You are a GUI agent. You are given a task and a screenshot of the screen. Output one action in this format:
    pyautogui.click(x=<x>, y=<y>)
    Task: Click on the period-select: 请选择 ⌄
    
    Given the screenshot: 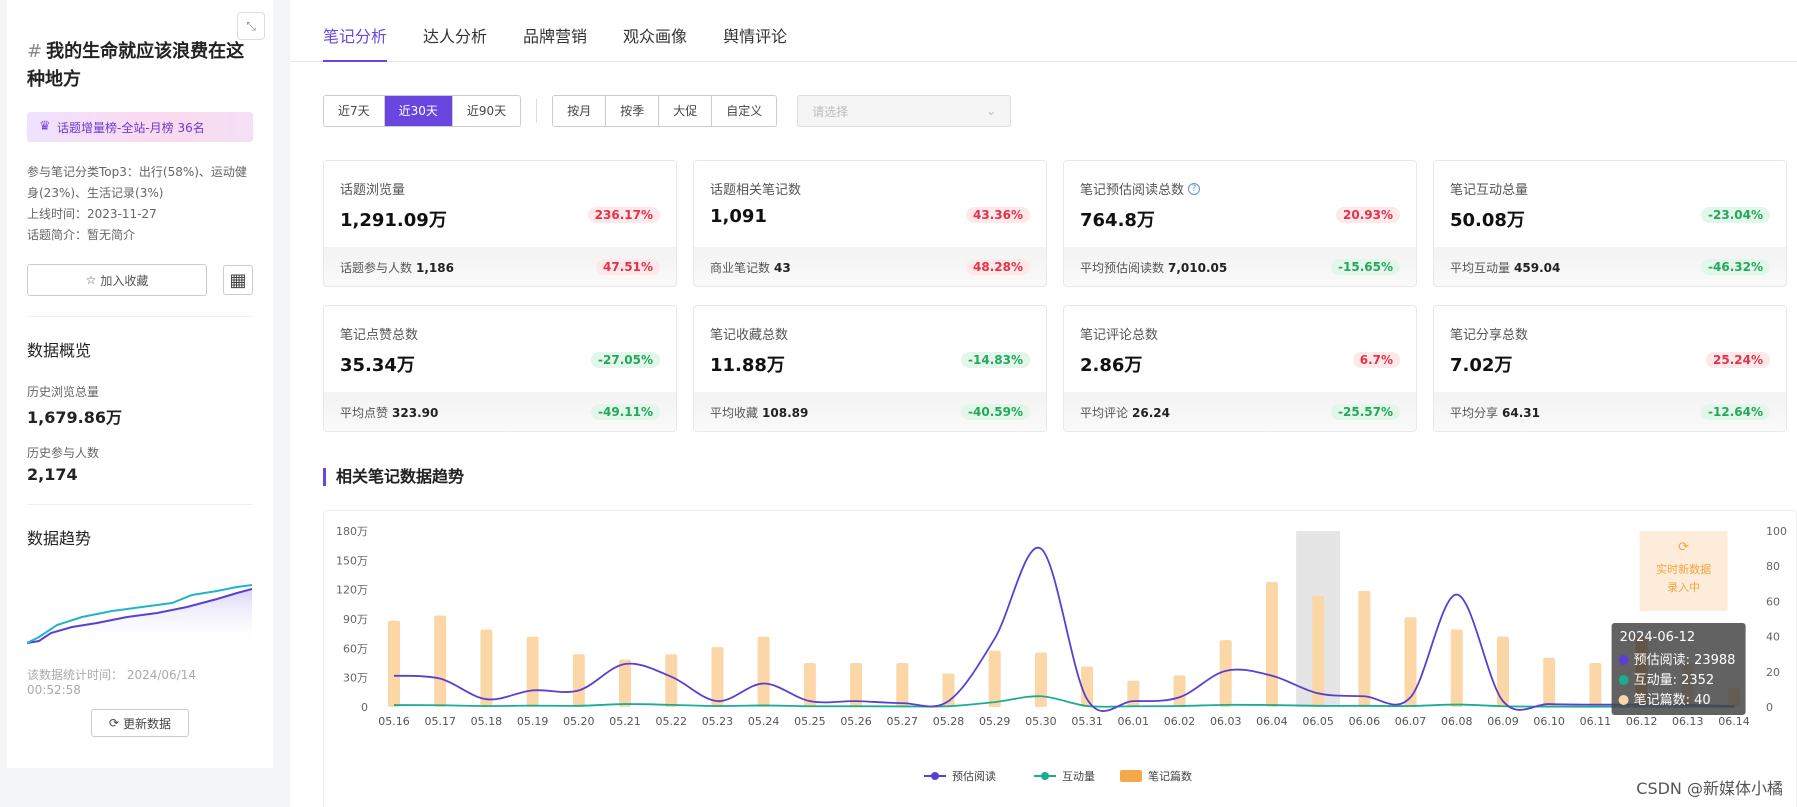 What is the action you would take?
    pyautogui.click(x=904, y=111)
    